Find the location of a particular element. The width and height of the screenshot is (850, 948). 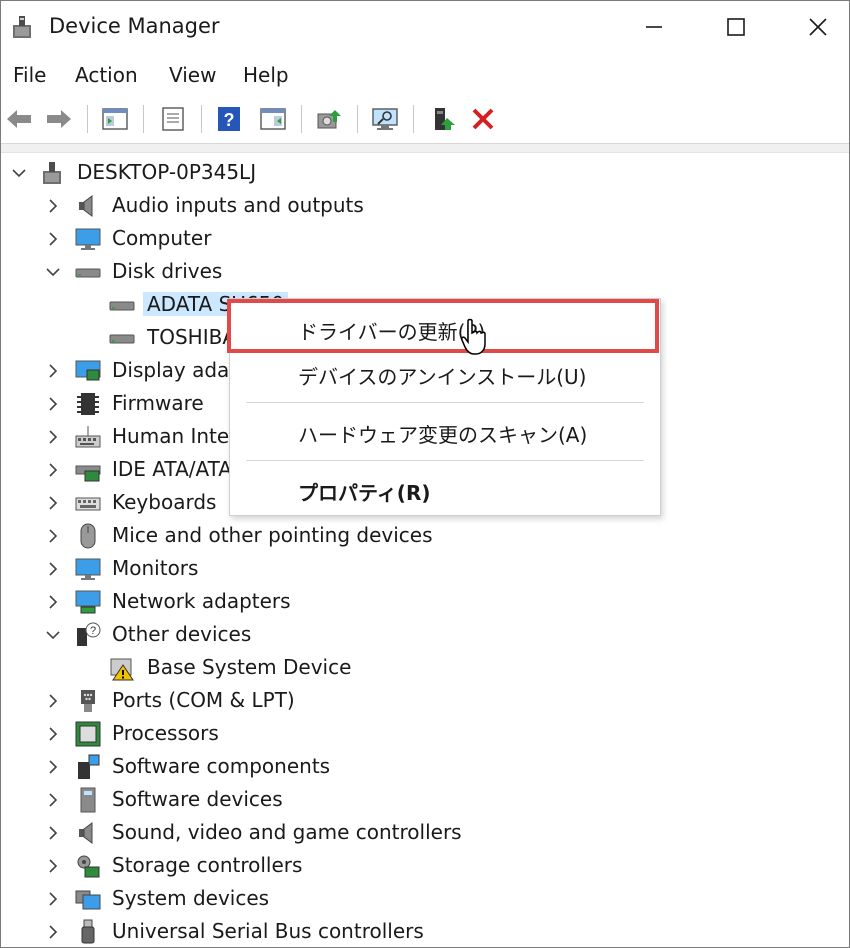

context-menu-uninstall-device: デバイスのアンインストール(U) is located at coordinates (445, 374).